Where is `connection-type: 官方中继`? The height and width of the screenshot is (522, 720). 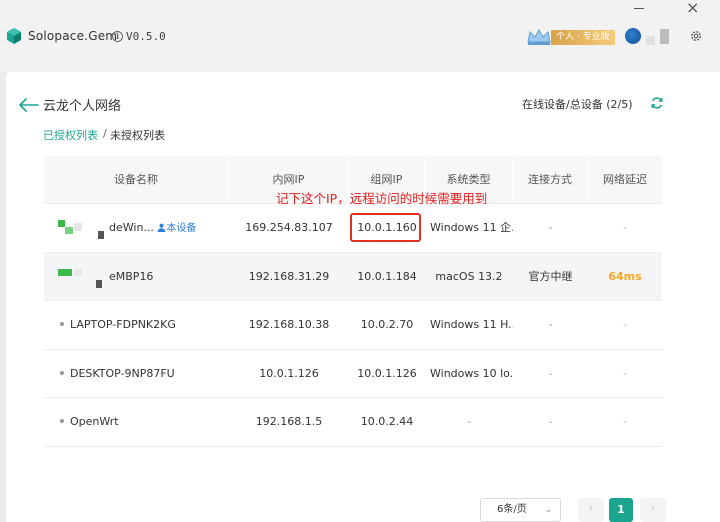
connection-type: 官方中继 is located at coordinates (550, 276).